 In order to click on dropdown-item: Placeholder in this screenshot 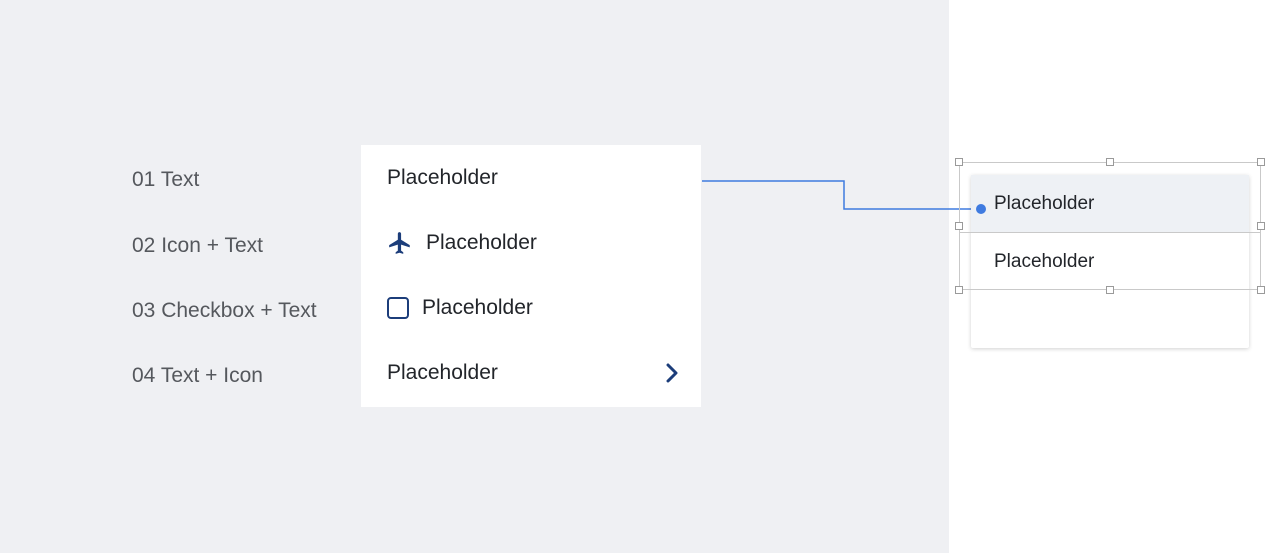, I will do `click(1110, 261)`.